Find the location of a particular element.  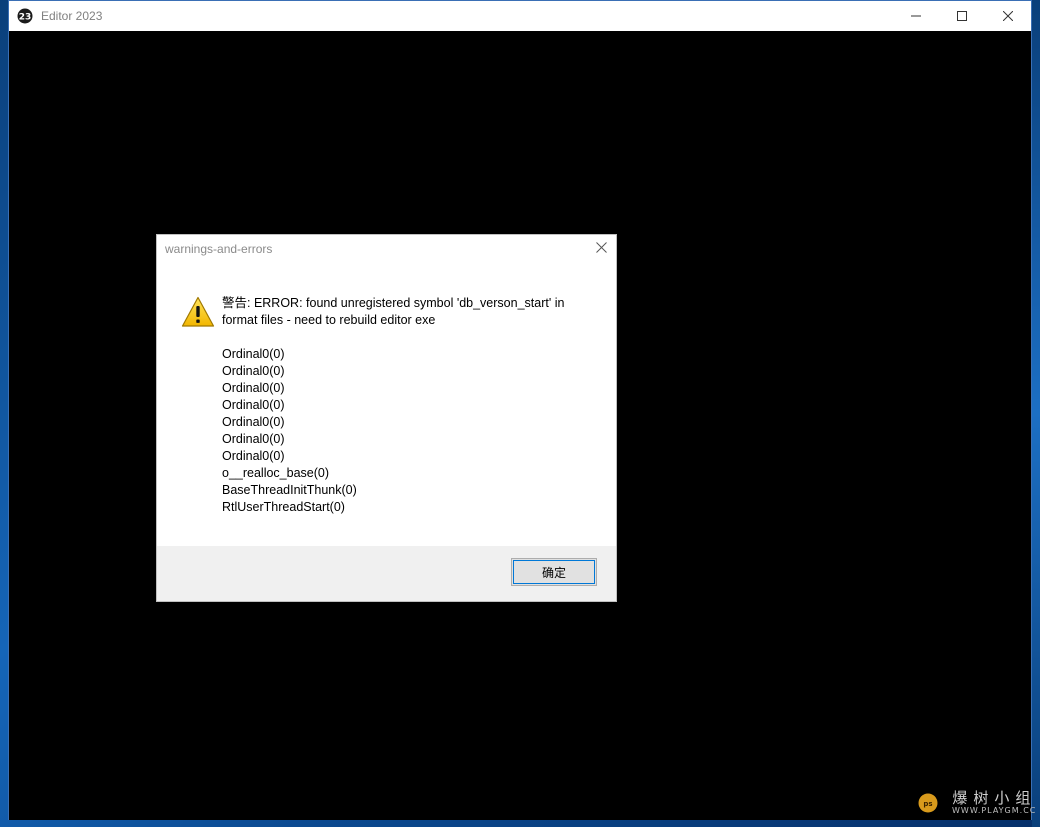

warning-icon is located at coordinates (198, 312).